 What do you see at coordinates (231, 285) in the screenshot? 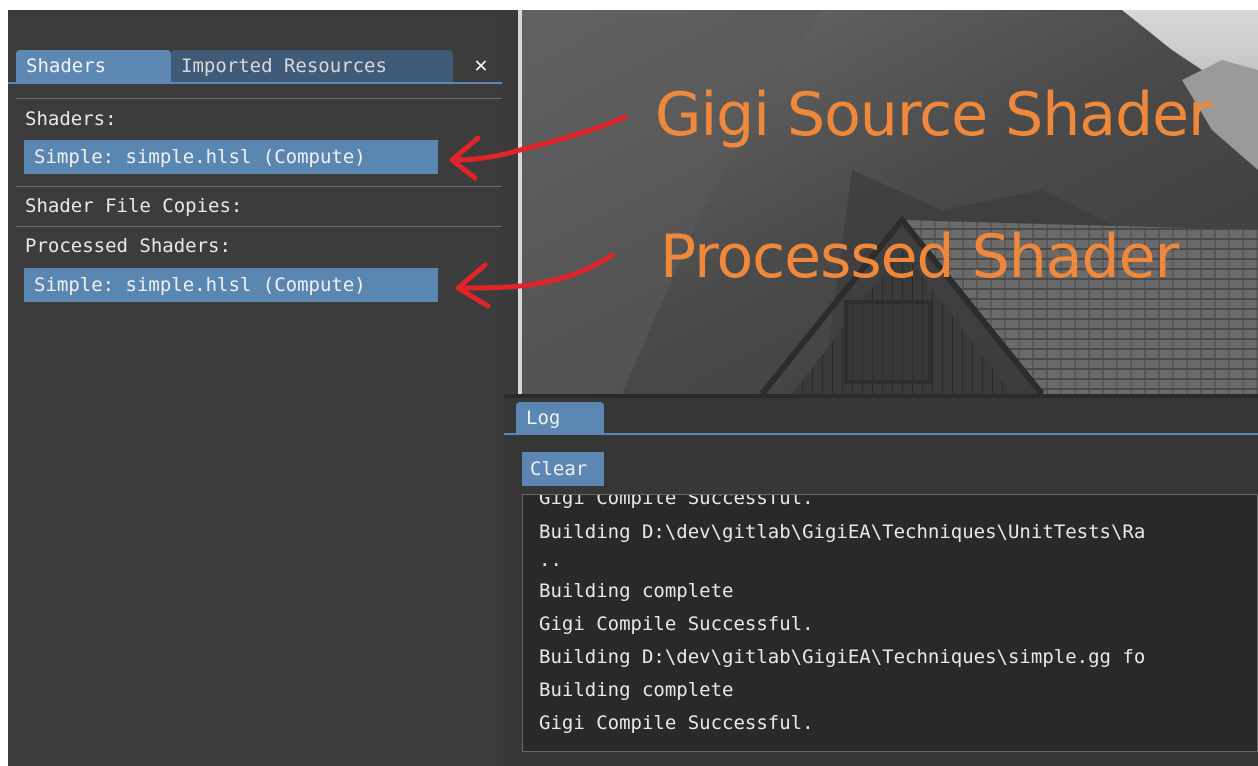
I see `shader-item-processed: Simple: simple.hlsl (Compute)` at bounding box center [231, 285].